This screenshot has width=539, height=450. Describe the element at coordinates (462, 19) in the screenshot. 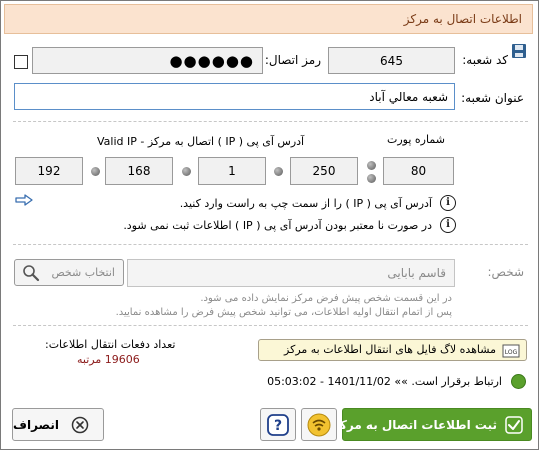

I see `window-title: اطلاعات اتصال به مرکز` at that location.